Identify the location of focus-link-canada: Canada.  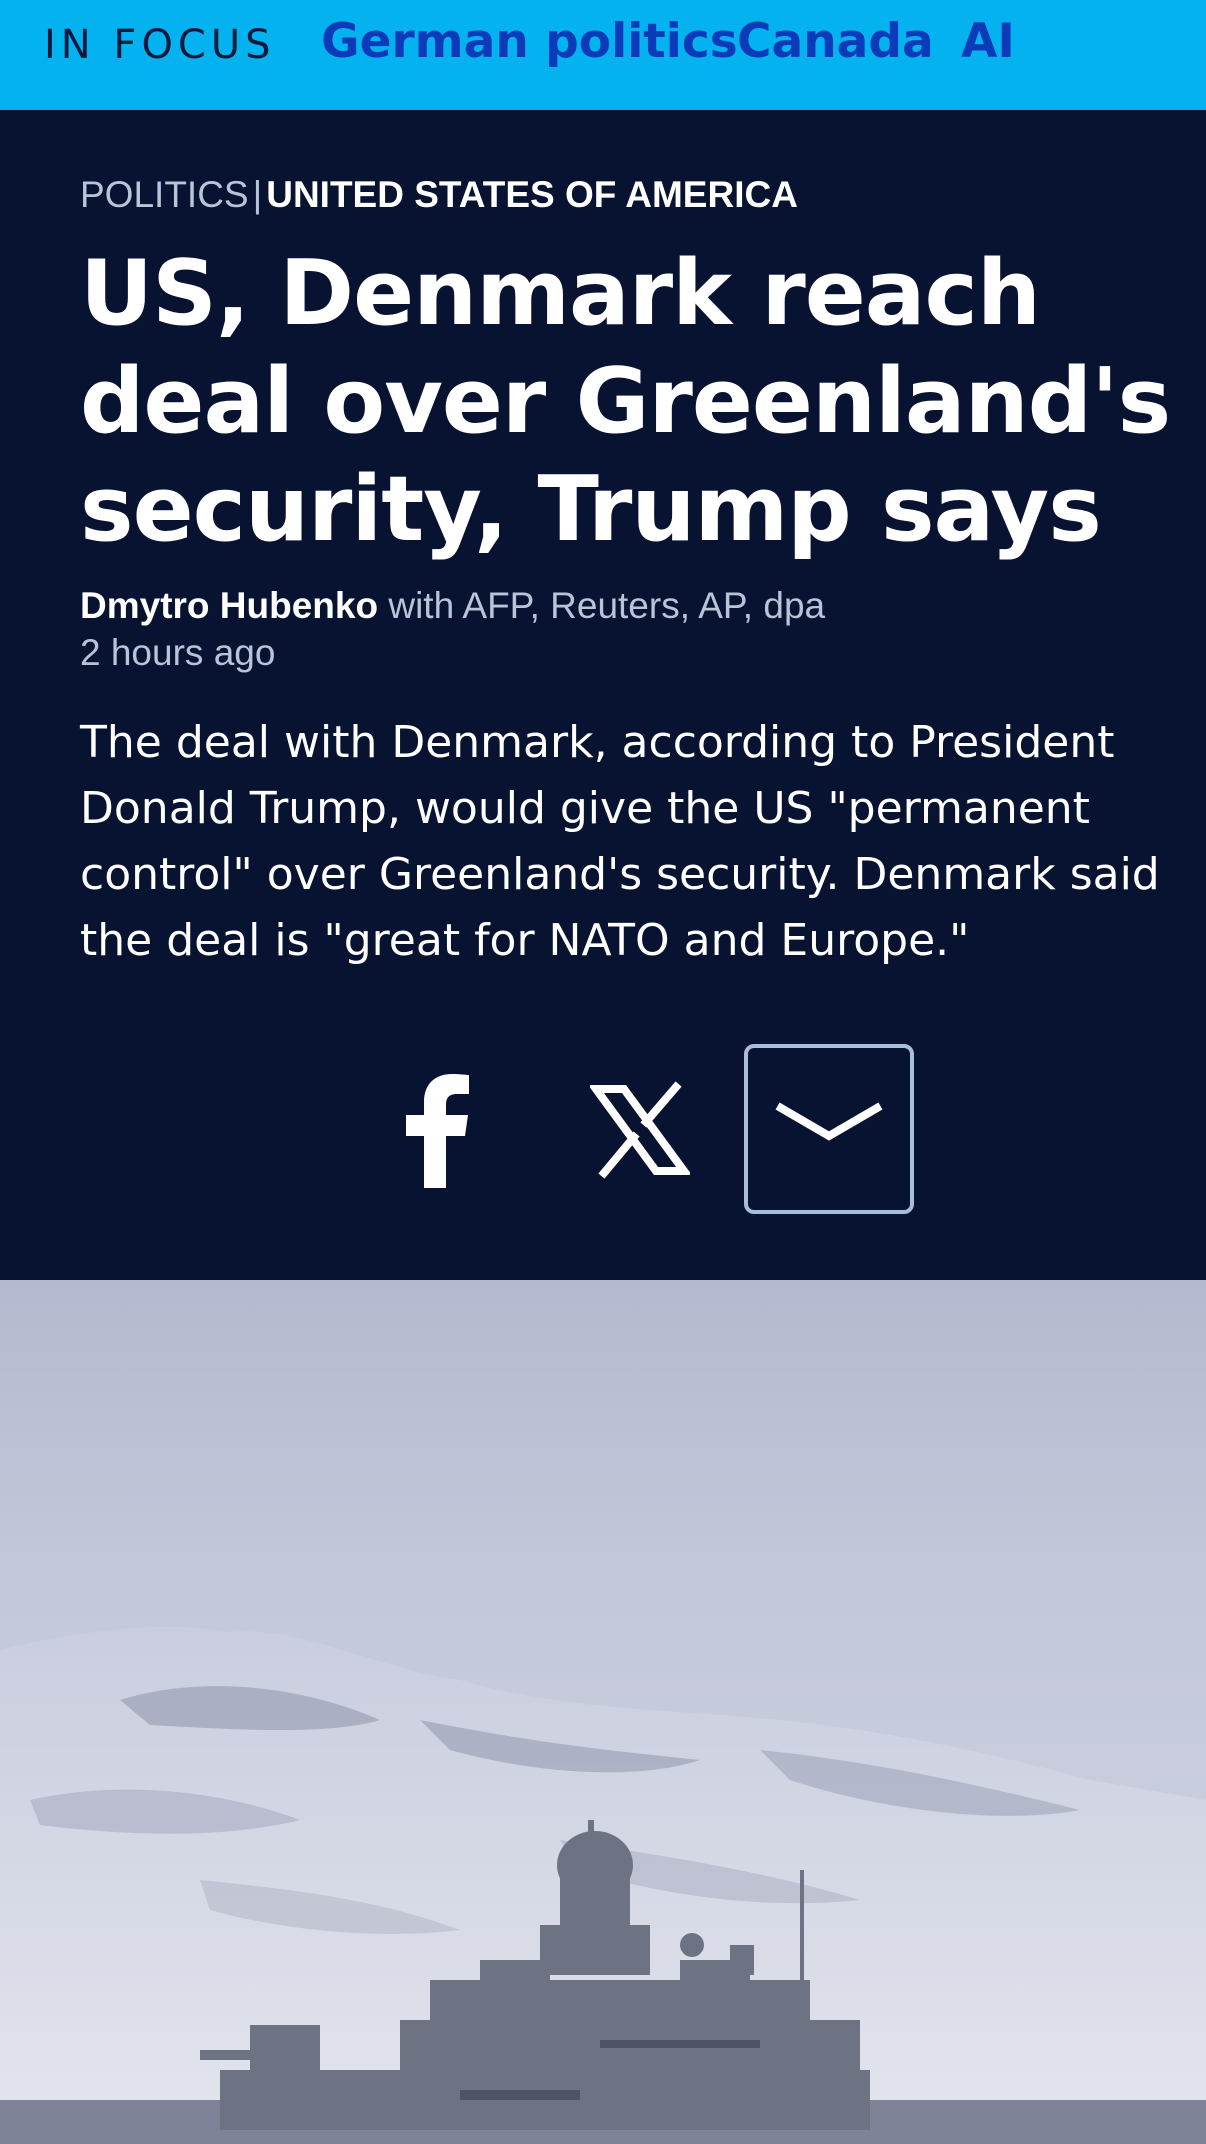
(835, 41).